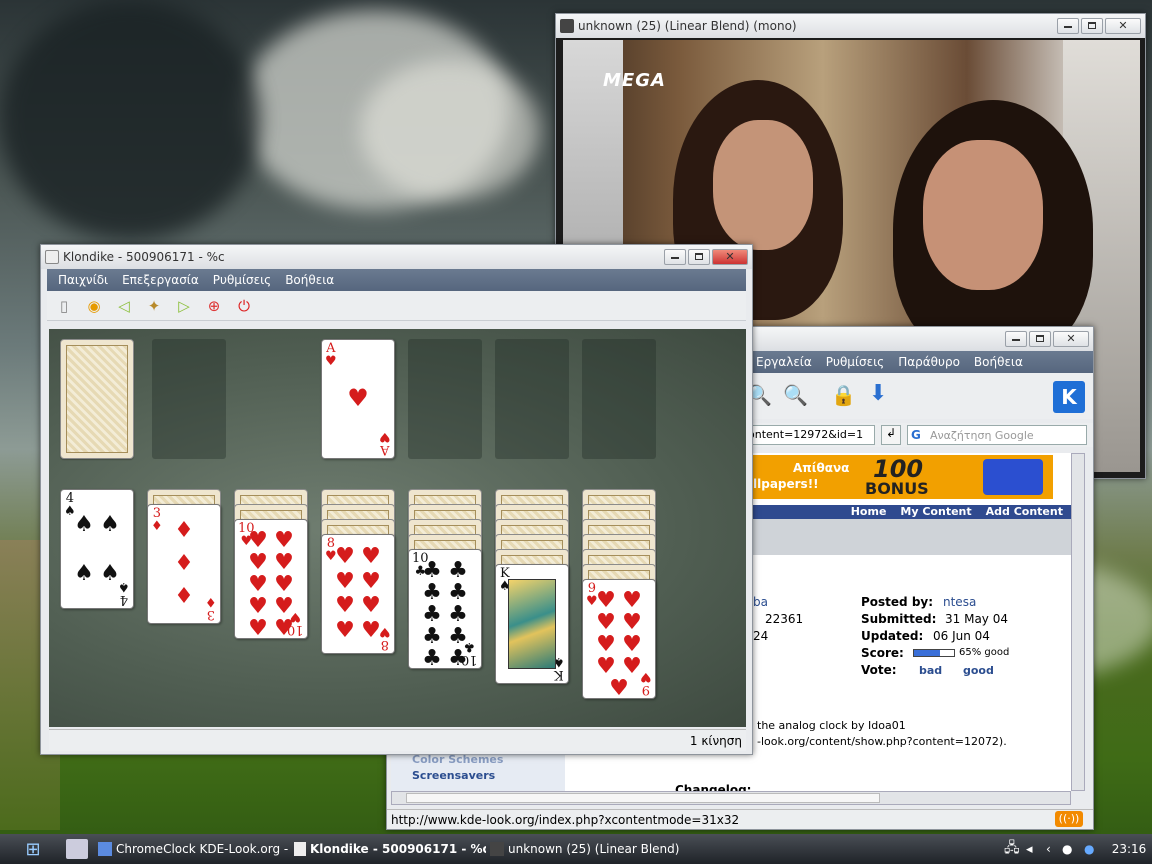  I want to click on tableau-card: 10 ♣ 10 ♣ ♣ ♣ ♣ ♣ ♣ ♣ ♣ ♣ ♣ ♣, so click(445, 609).